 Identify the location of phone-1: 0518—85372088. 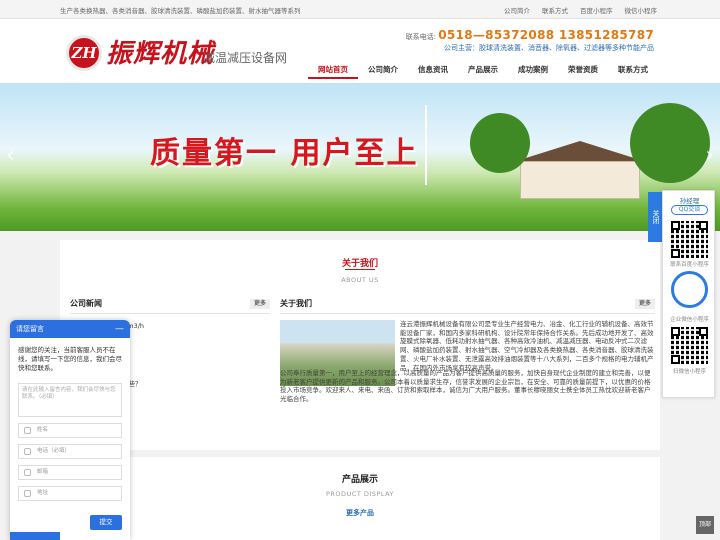
(496, 35).